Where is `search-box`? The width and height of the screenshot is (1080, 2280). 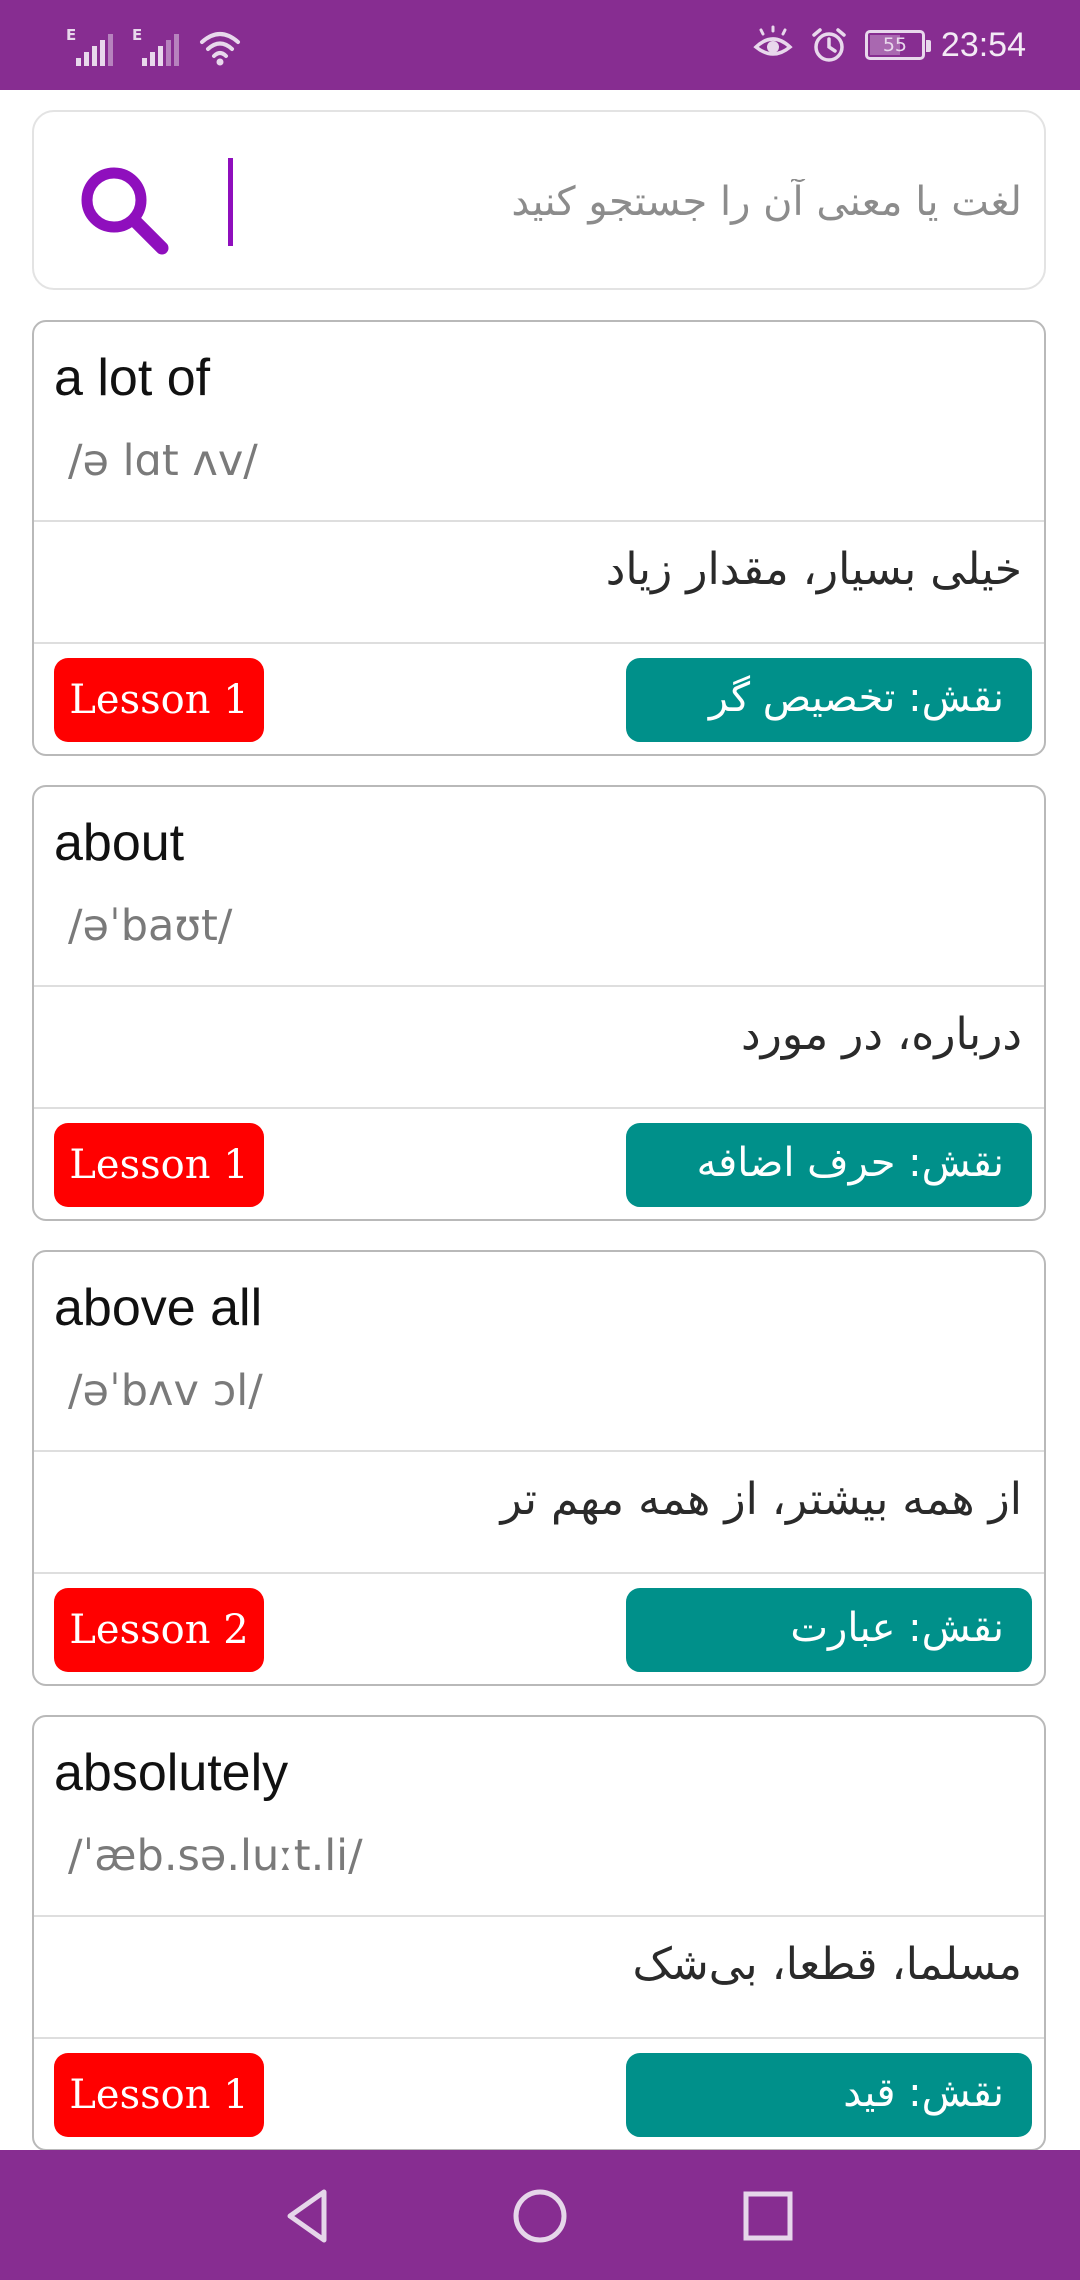 search-box is located at coordinates (539, 200).